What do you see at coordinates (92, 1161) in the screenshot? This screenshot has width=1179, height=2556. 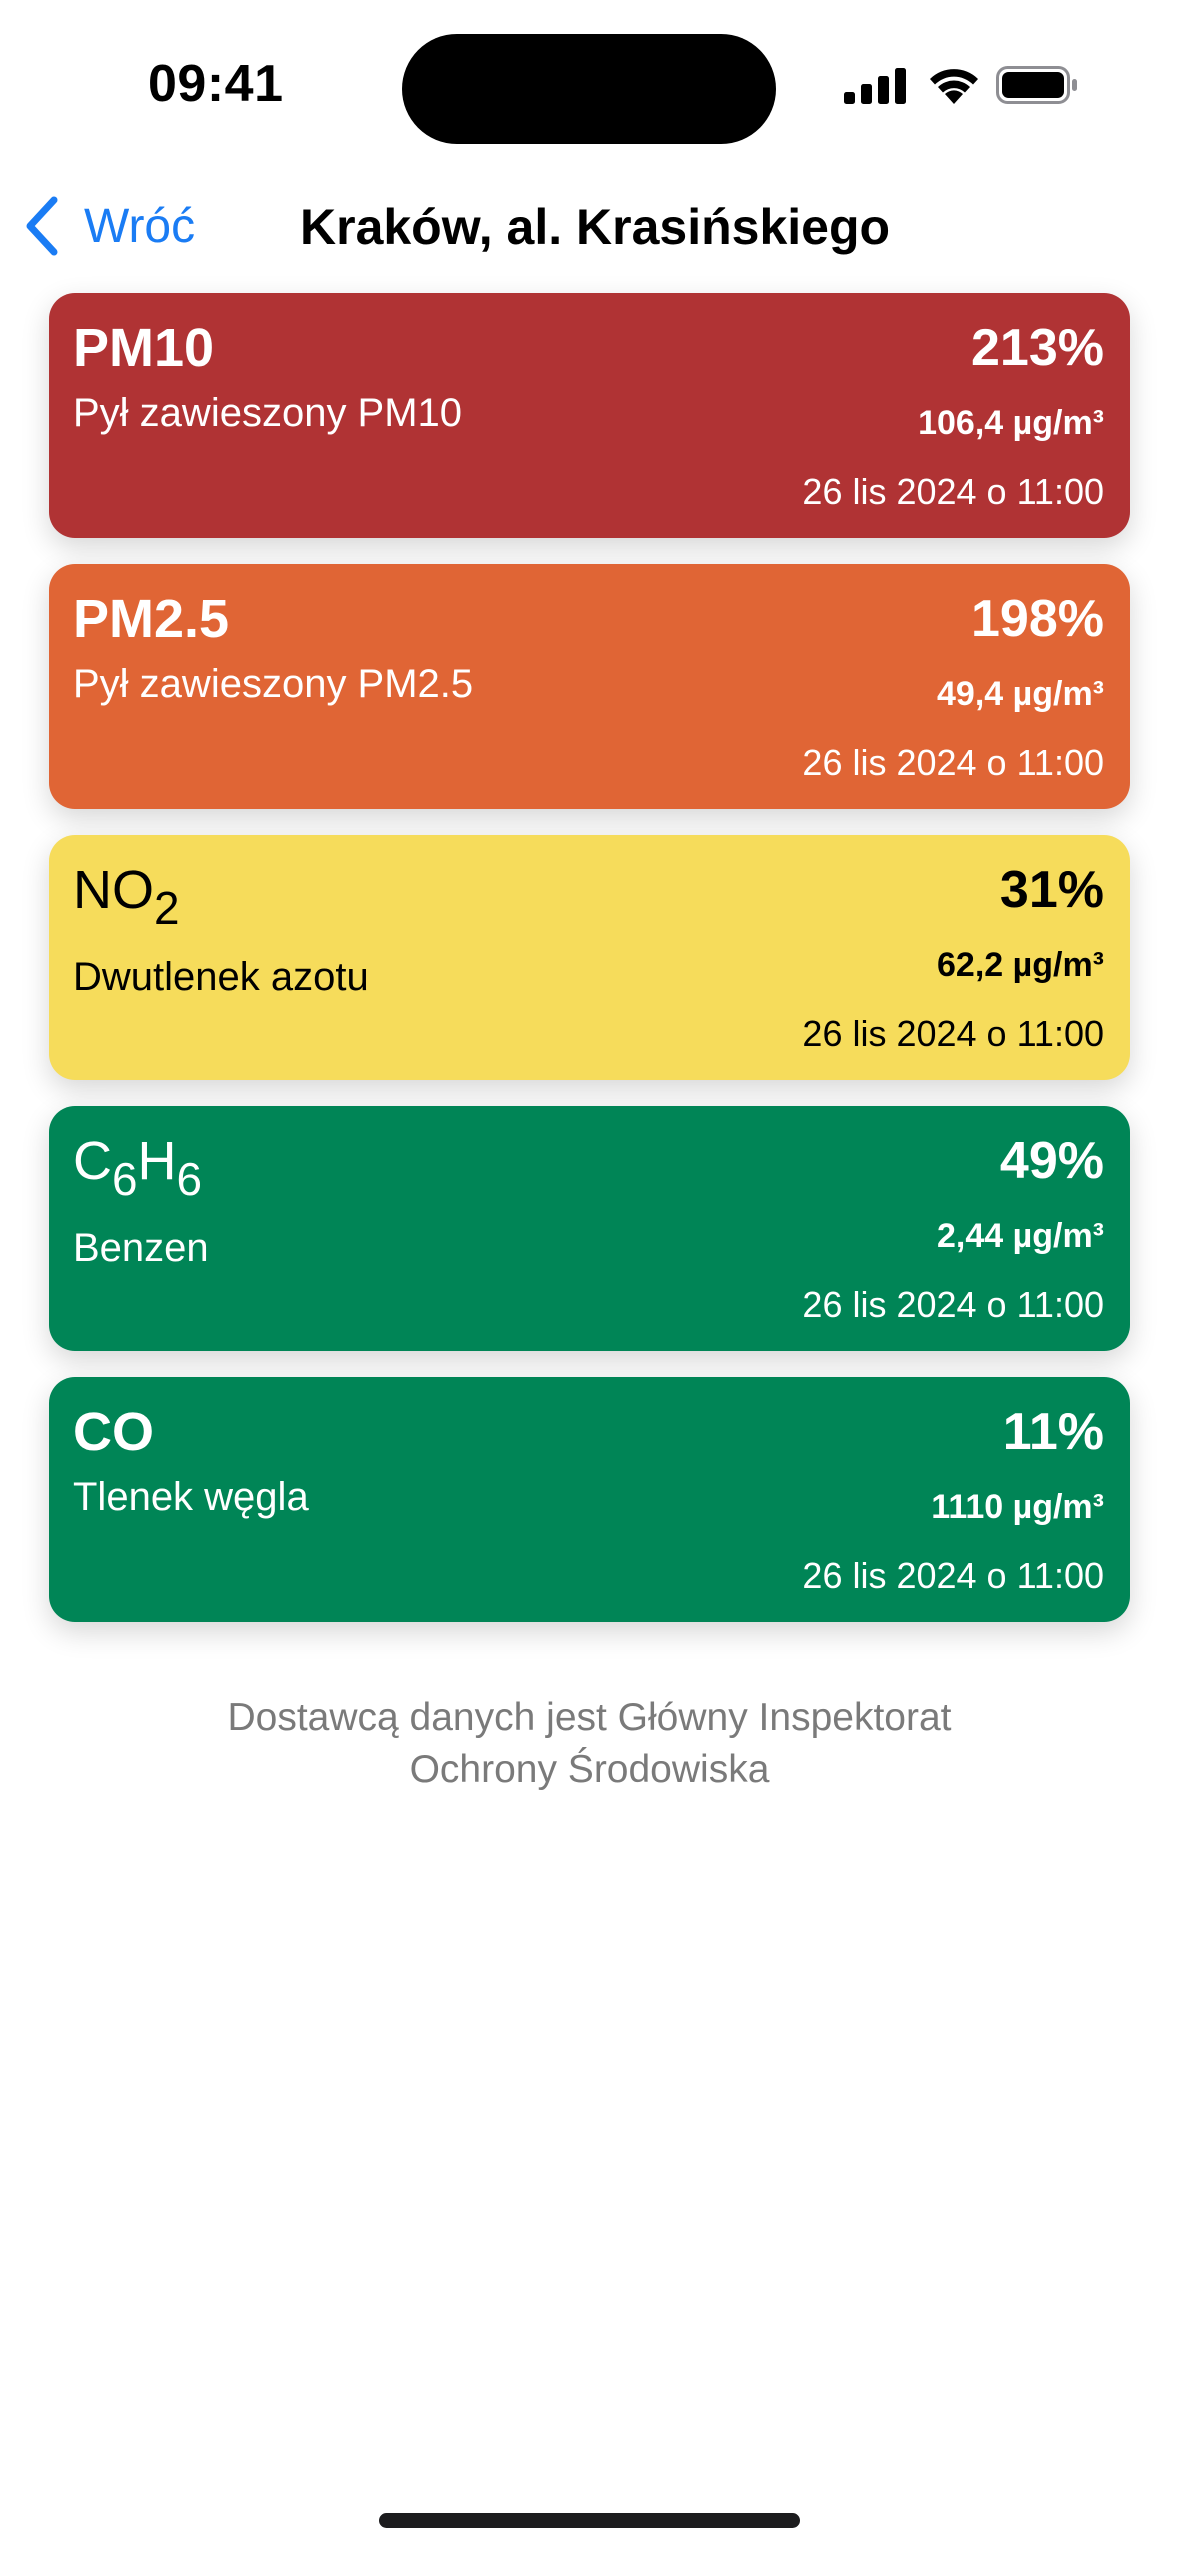 I see `formula-part: C` at bounding box center [92, 1161].